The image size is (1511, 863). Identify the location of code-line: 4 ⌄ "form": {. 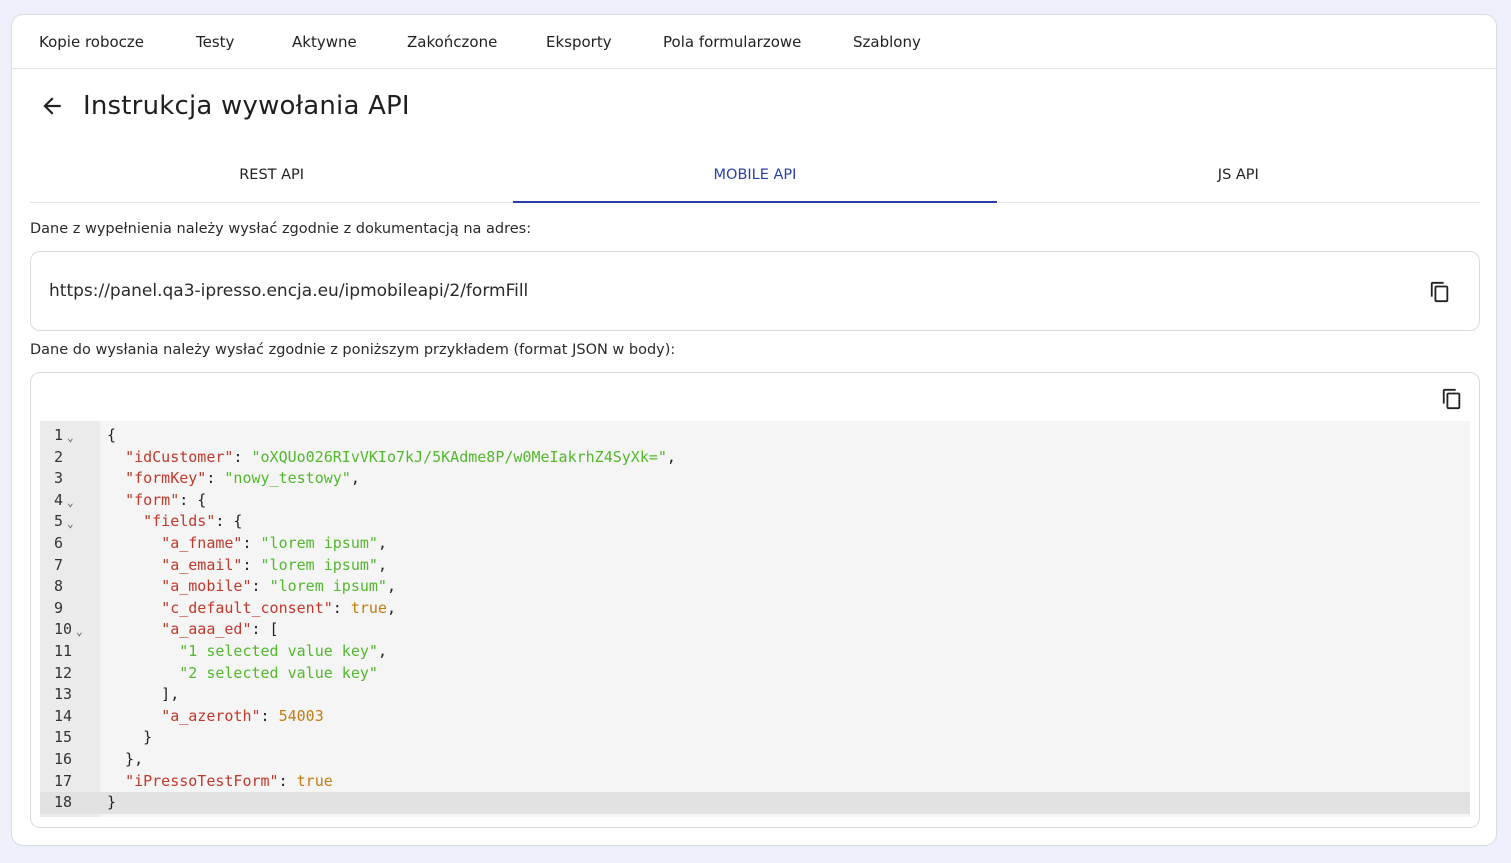
(755, 501).